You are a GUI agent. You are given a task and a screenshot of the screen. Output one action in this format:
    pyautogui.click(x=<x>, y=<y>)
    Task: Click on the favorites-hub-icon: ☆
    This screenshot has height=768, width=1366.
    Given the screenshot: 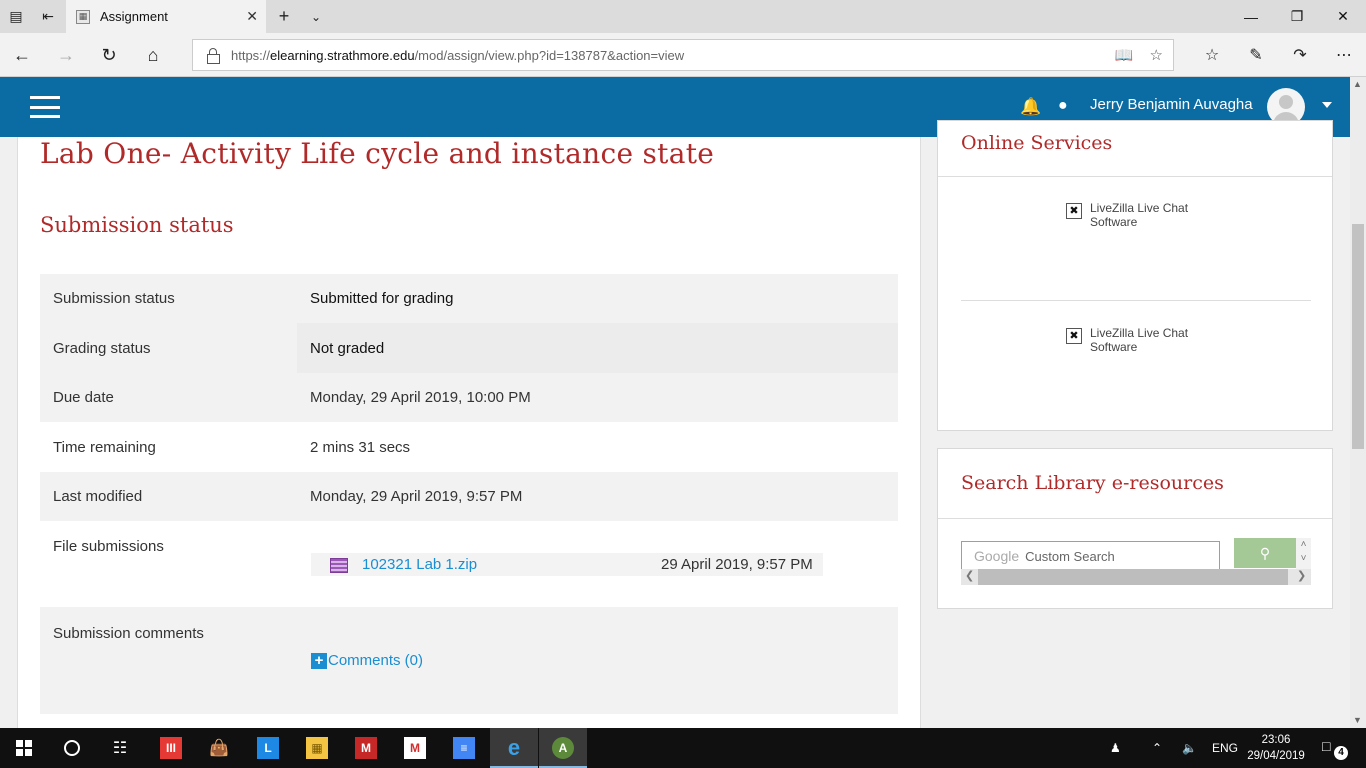 What is the action you would take?
    pyautogui.click(x=1212, y=55)
    